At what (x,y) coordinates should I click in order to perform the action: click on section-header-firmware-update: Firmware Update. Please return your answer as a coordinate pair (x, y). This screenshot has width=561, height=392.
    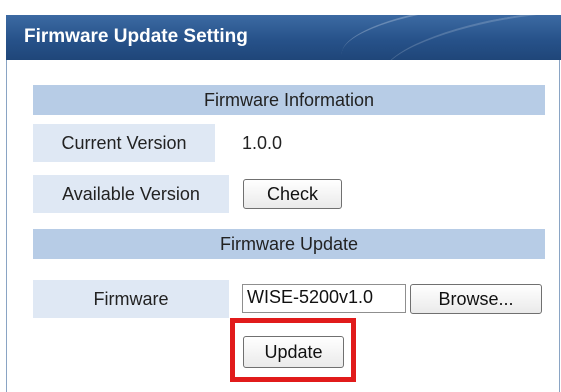
    Looking at the image, I should click on (289, 244).